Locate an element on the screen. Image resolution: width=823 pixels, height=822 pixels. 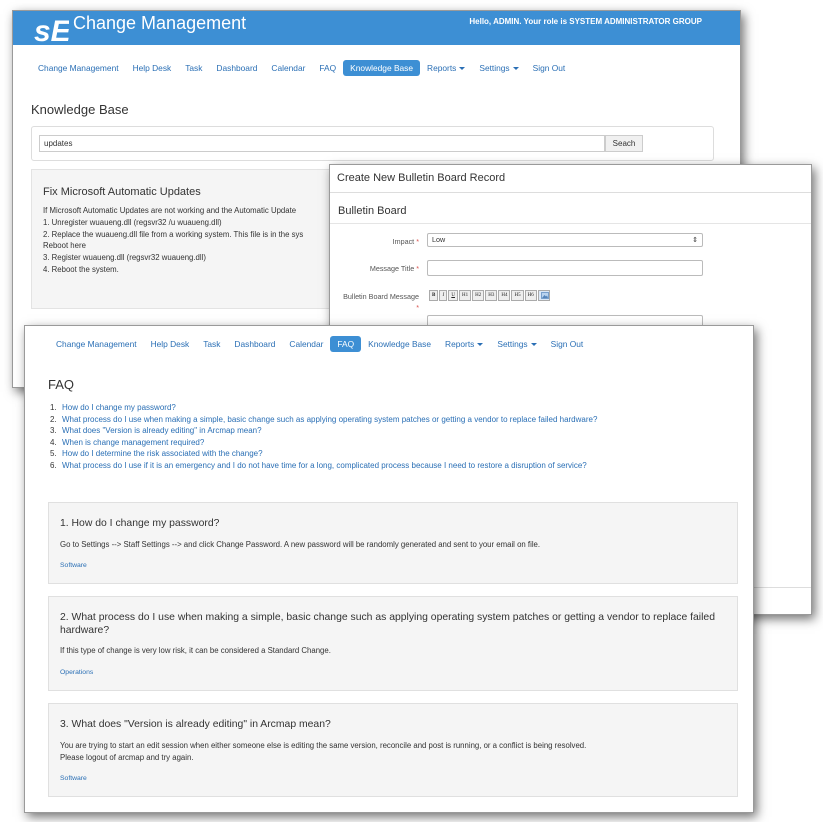
svg-text: sE is located at coordinates (51, 30).